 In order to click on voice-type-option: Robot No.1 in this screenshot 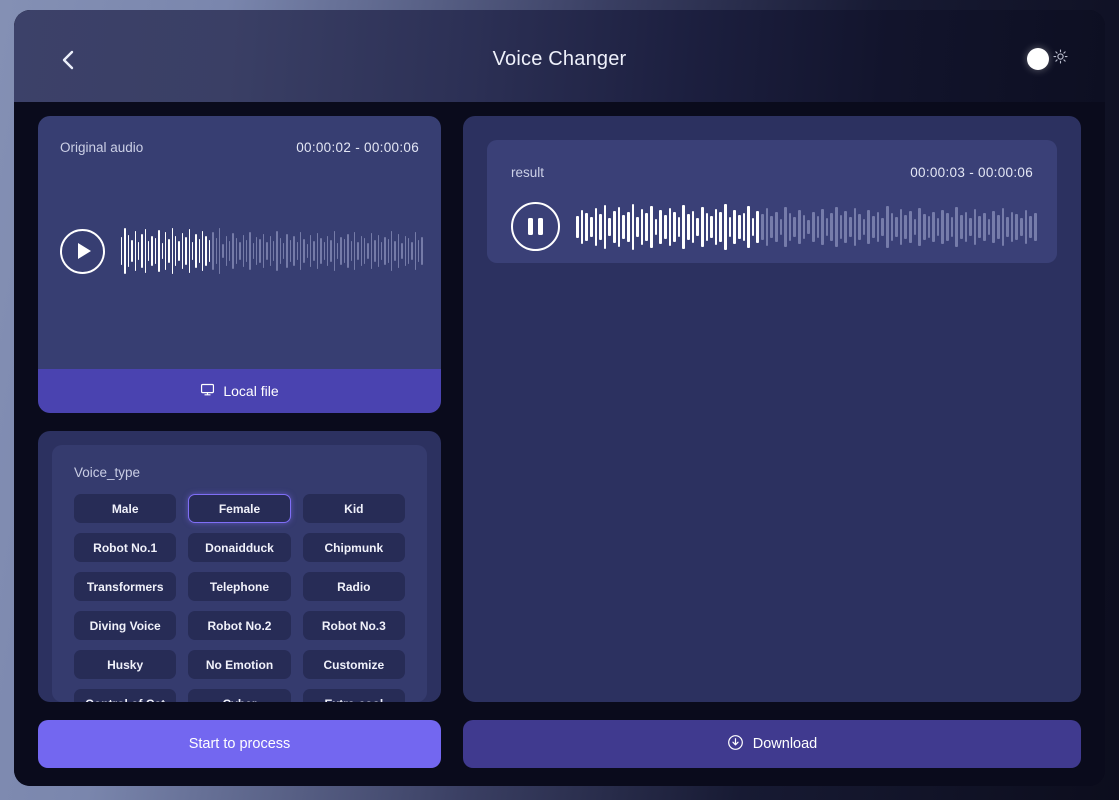, I will do `click(125, 547)`.